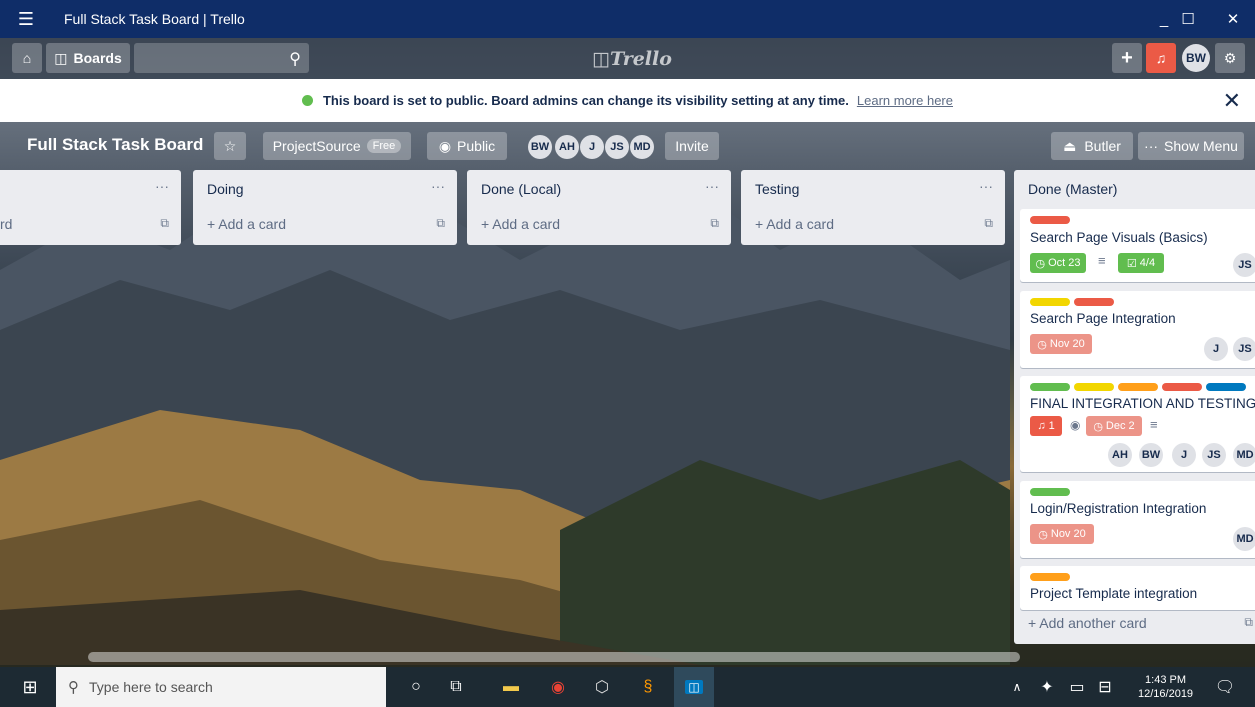 The width and height of the screenshot is (1255, 707). I want to click on hamburger-menu-icon: ☰, so click(26, 19).